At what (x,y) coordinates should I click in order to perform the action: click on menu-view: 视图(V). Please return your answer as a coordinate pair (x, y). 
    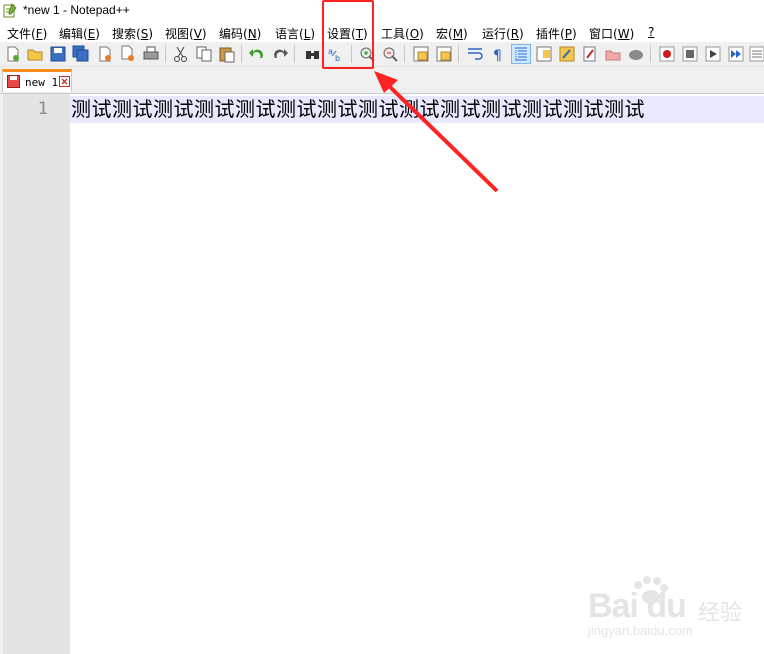
    Looking at the image, I should click on (186, 33).